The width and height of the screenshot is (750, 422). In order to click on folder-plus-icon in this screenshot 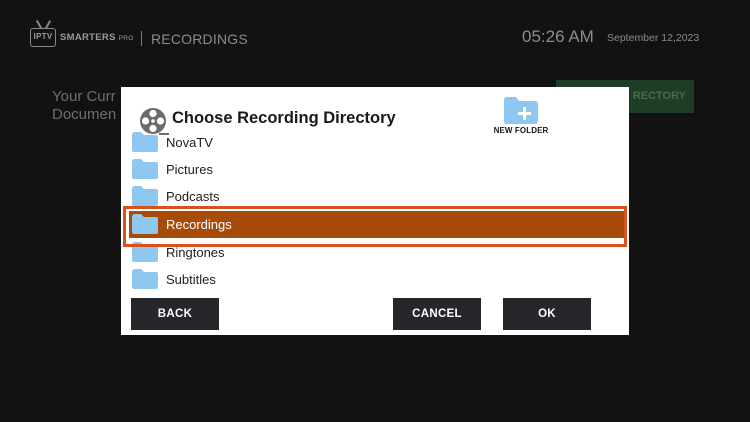, I will do `click(521, 110)`.